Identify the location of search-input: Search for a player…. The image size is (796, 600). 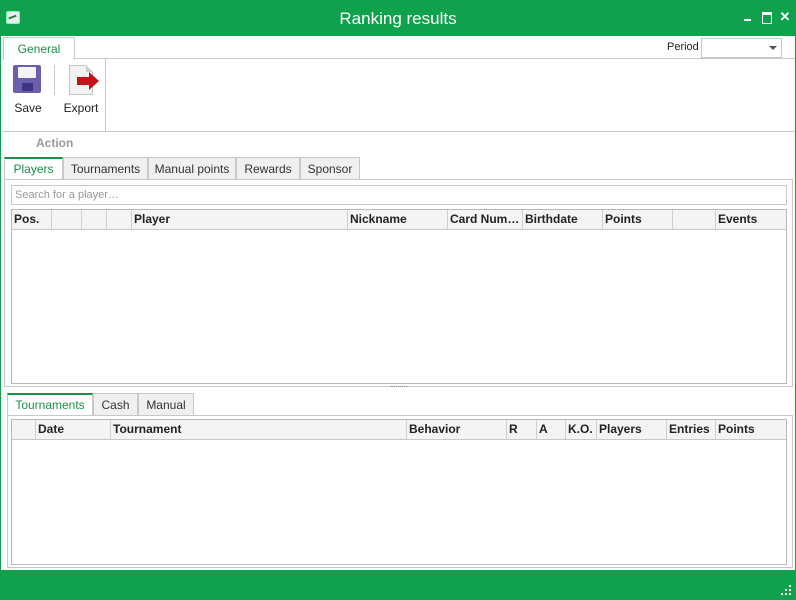
(399, 195).